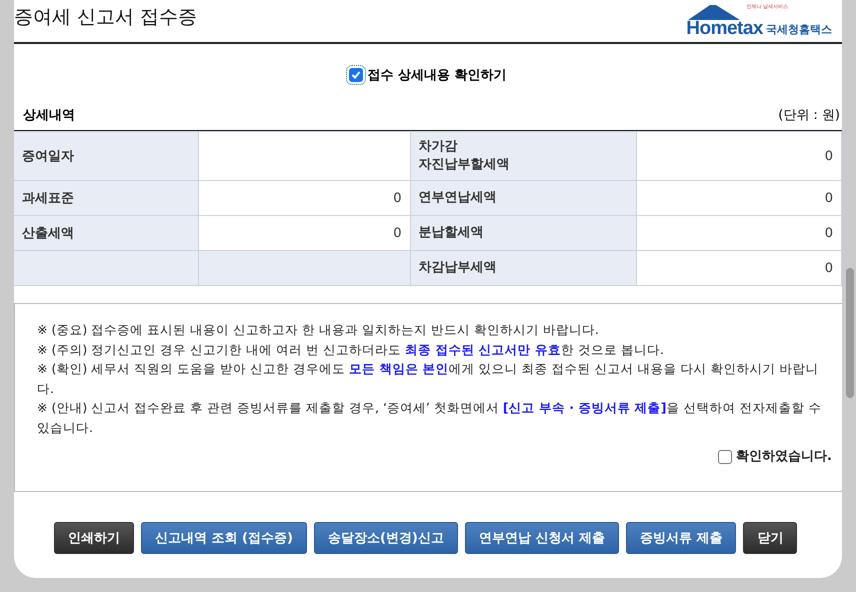 Image resolution: width=856 pixels, height=592 pixels. I want to click on logo-brand: Hometax, so click(724, 28).